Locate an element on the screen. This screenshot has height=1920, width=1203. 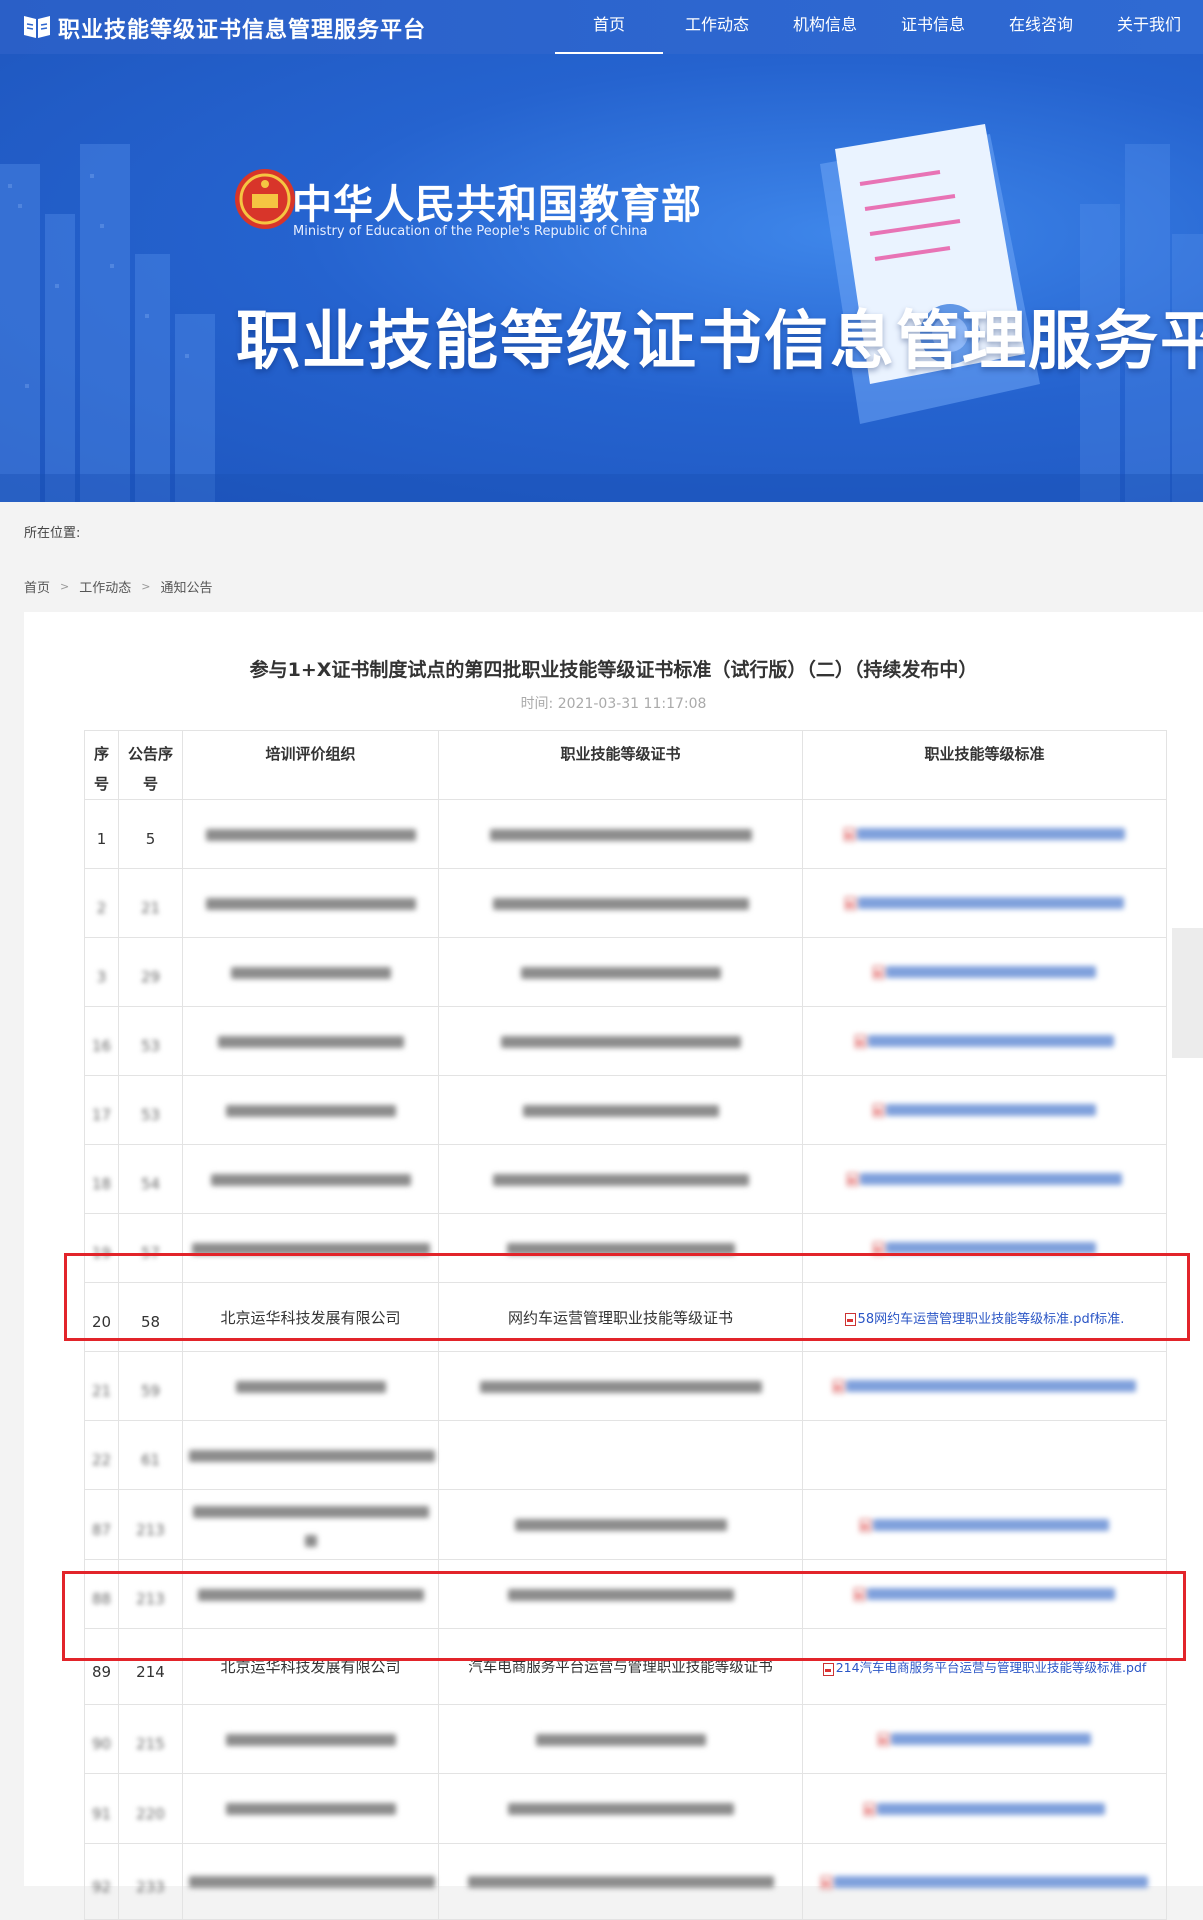
row-idx-redacted: 21 is located at coordinates (101, 1391).